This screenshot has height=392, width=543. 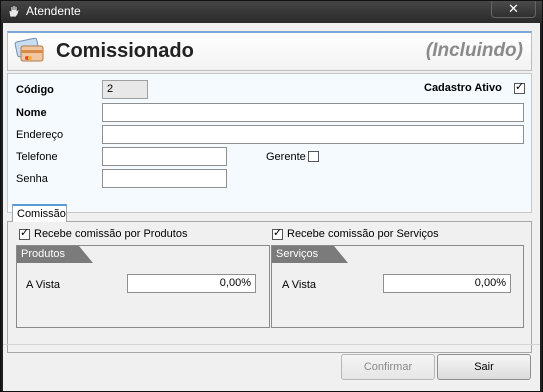 What do you see at coordinates (164, 156) in the screenshot?
I see `telefone-field` at bounding box center [164, 156].